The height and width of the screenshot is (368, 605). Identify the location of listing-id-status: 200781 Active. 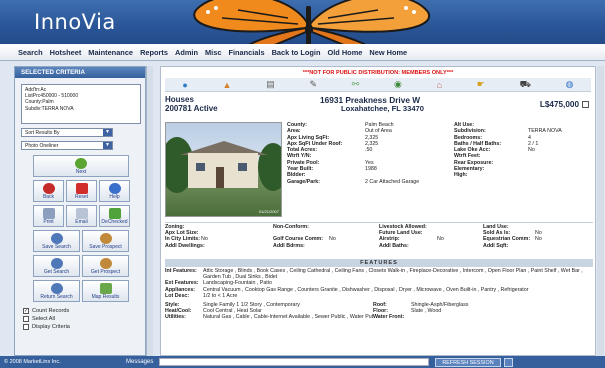
(191, 108).